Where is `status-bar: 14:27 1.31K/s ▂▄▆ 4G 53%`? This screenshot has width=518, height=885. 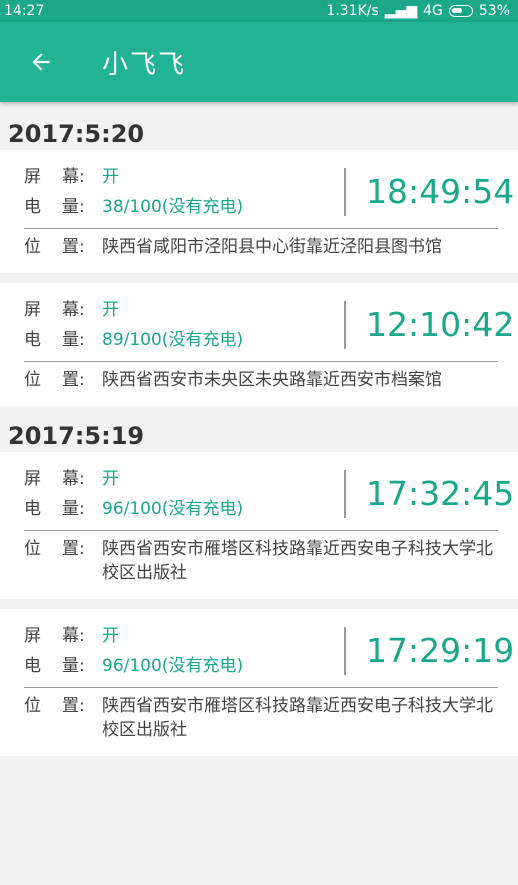 status-bar: 14:27 1.31K/s ▂▄▆ 4G 53% is located at coordinates (259, 11).